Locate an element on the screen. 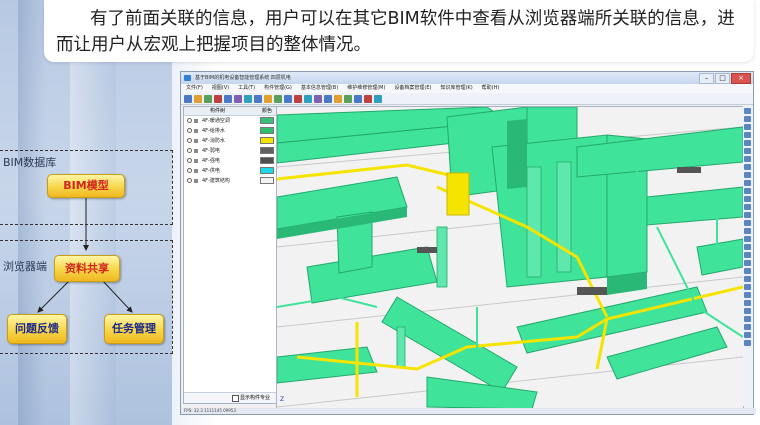 The image size is (760, 425). layer-row: 4F-消防水 is located at coordinates (230, 141).